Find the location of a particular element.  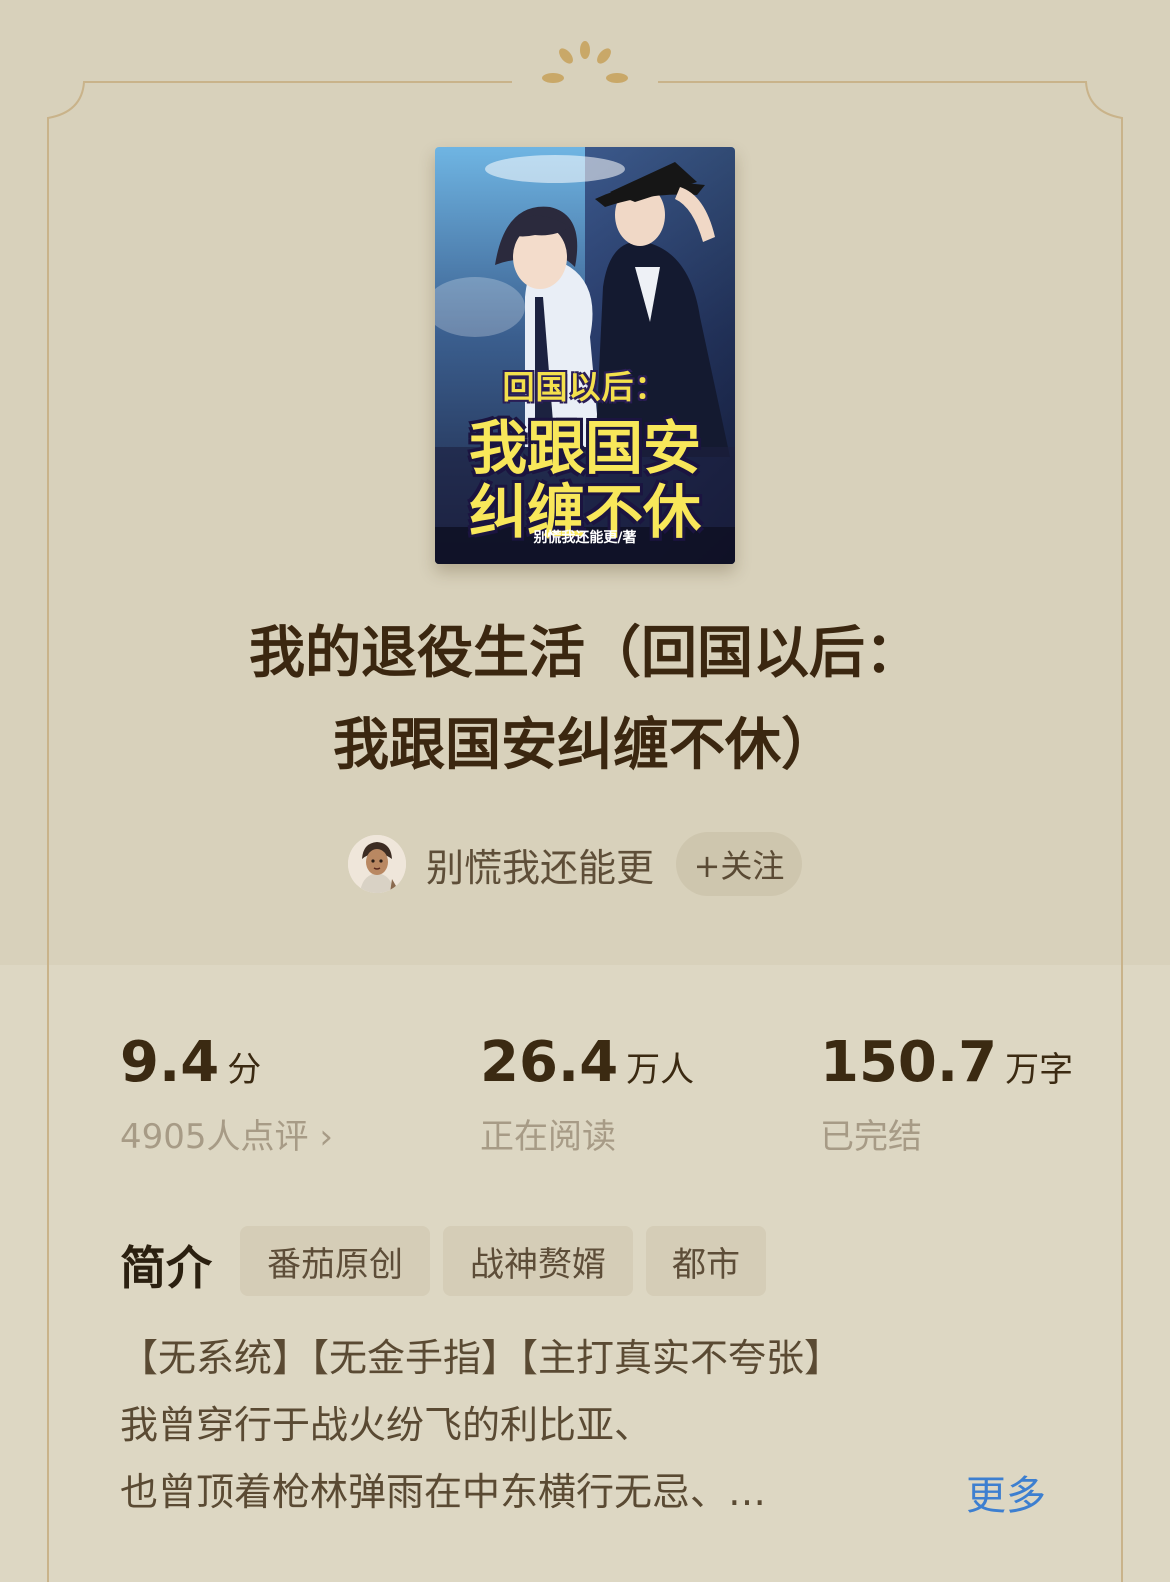

readers-stat: 26.4 万人 正在阅读 is located at coordinates (587, 1094).